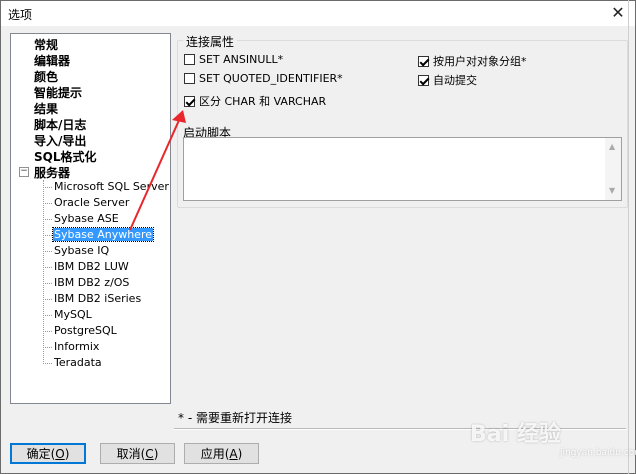  What do you see at coordinates (58, 92) in the screenshot?
I see `tree-item-intellisense: 智能提示` at bounding box center [58, 92].